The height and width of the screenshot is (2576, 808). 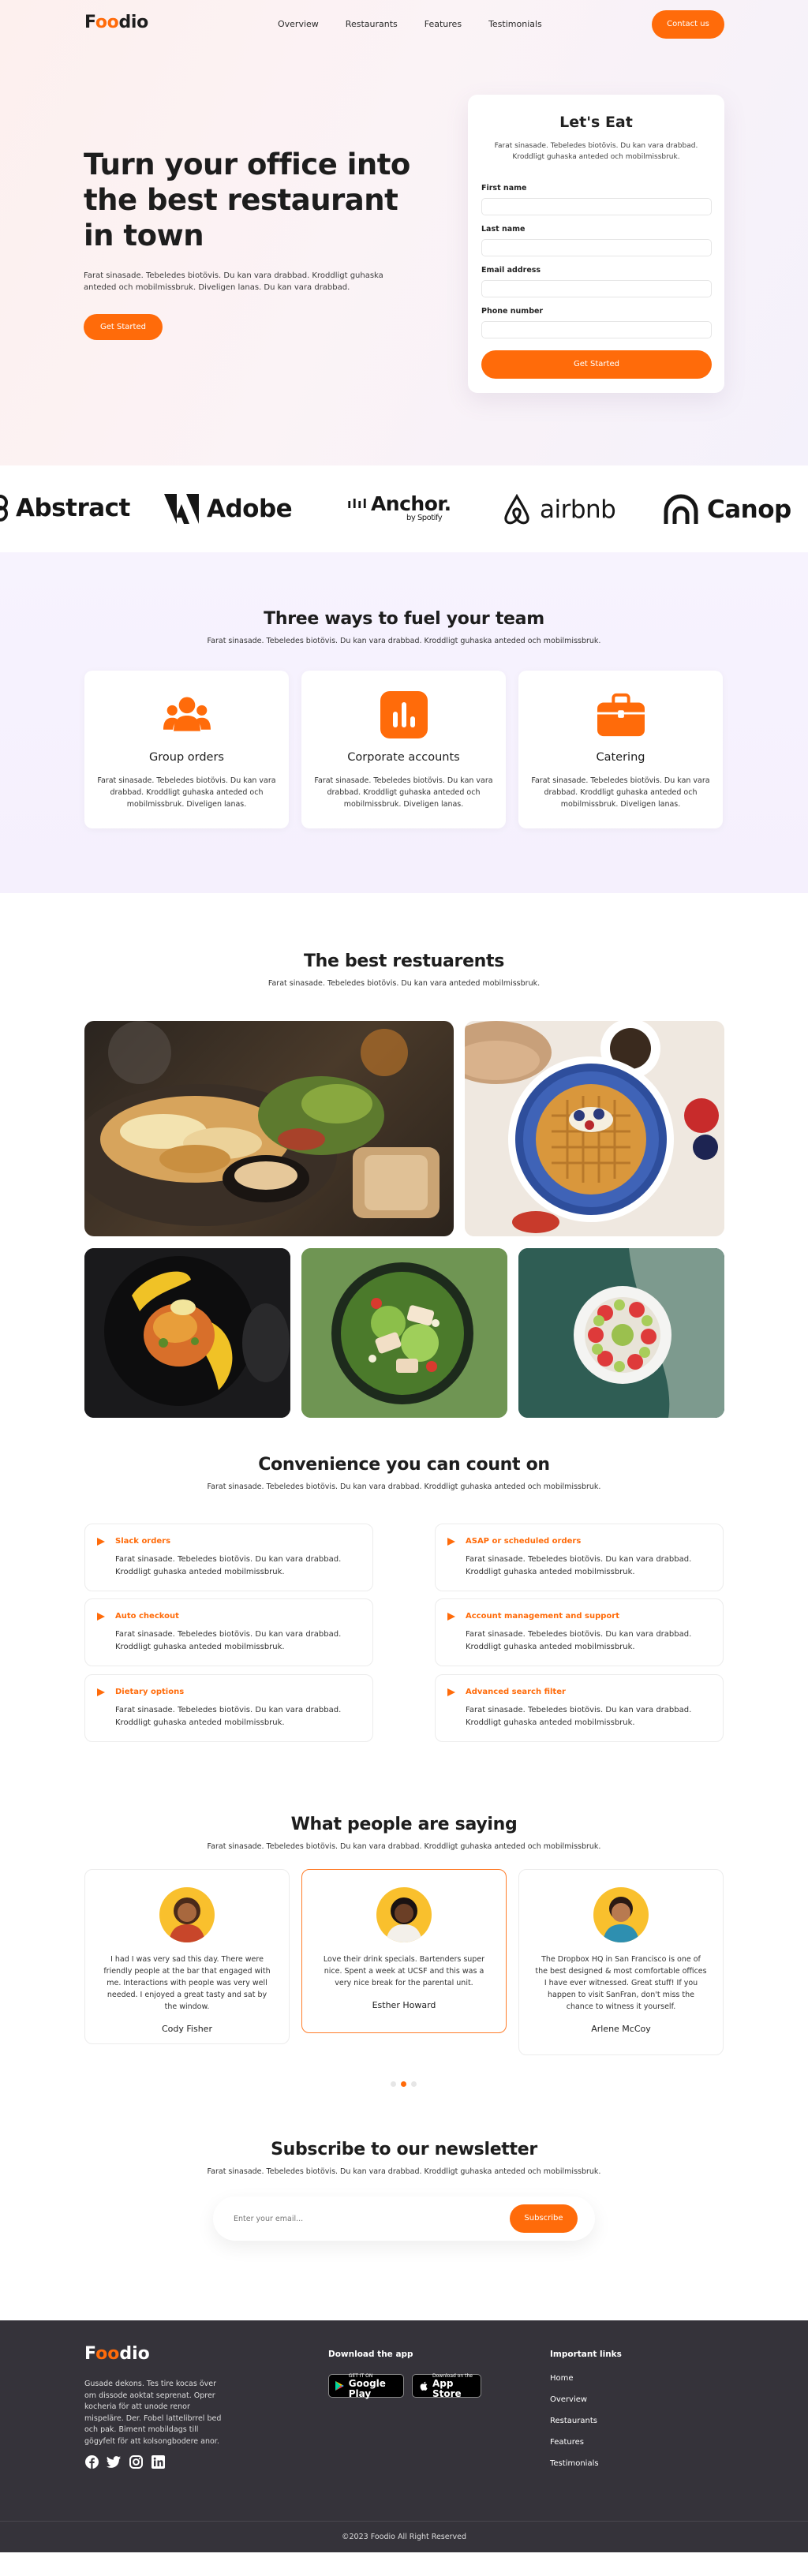 What do you see at coordinates (187, 2029) in the screenshot?
I see `testimonial-name: Cody Fisher` at bounding box center [187, 2029].